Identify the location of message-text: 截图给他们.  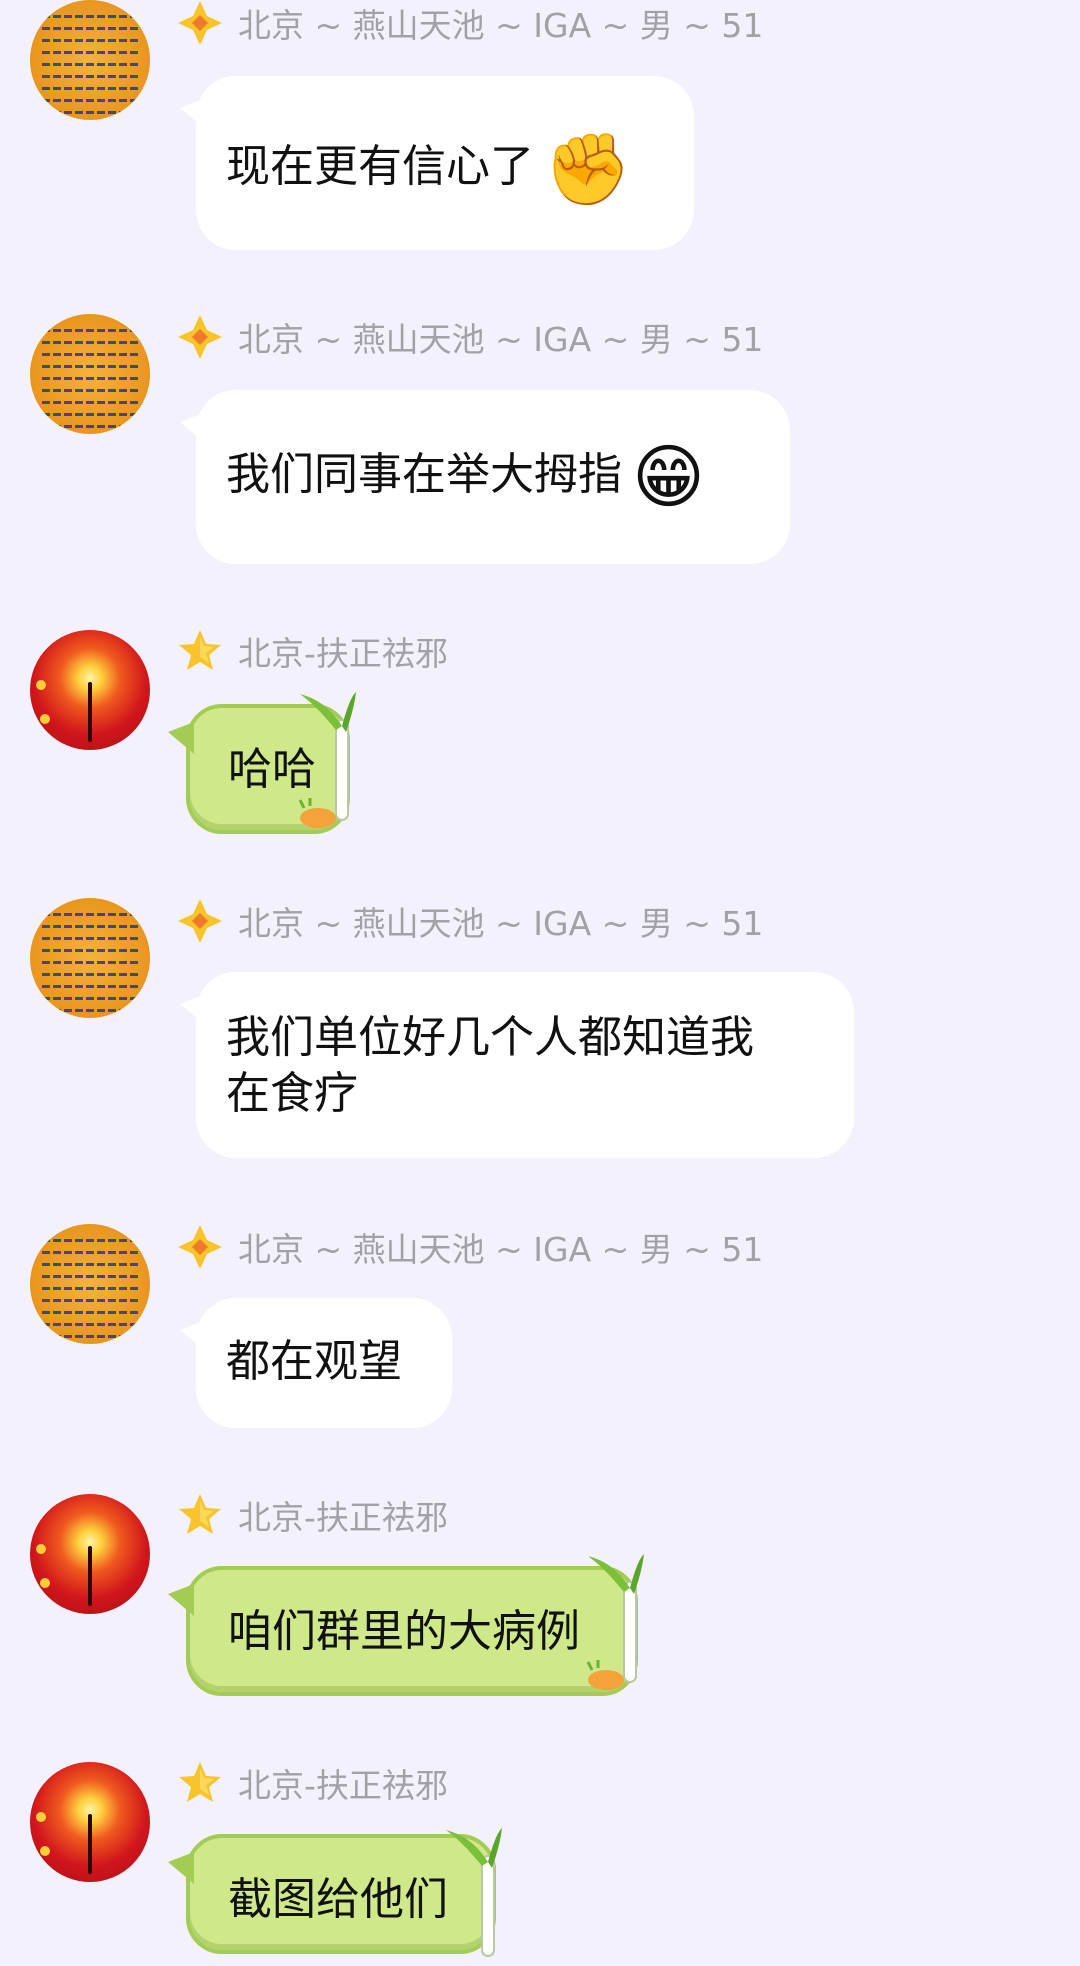
(338, 1899).